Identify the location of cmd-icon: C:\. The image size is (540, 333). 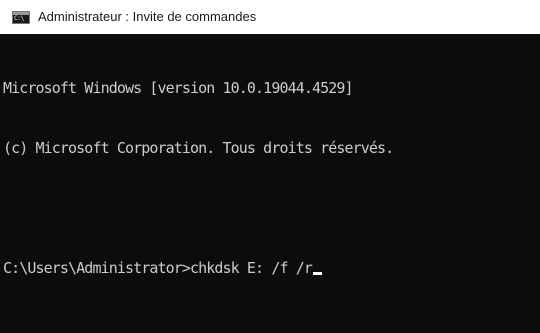
(21, 17).